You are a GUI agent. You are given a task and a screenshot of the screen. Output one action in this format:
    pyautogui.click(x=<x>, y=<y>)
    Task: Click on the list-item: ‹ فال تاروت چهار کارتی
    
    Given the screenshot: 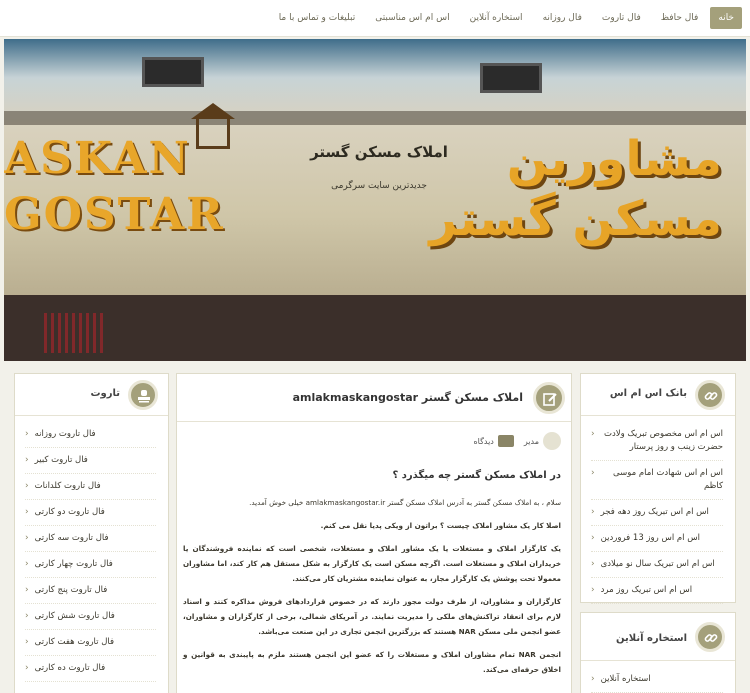 What is the action you would take?
    pyautogui.click(x=90, y=565)
    